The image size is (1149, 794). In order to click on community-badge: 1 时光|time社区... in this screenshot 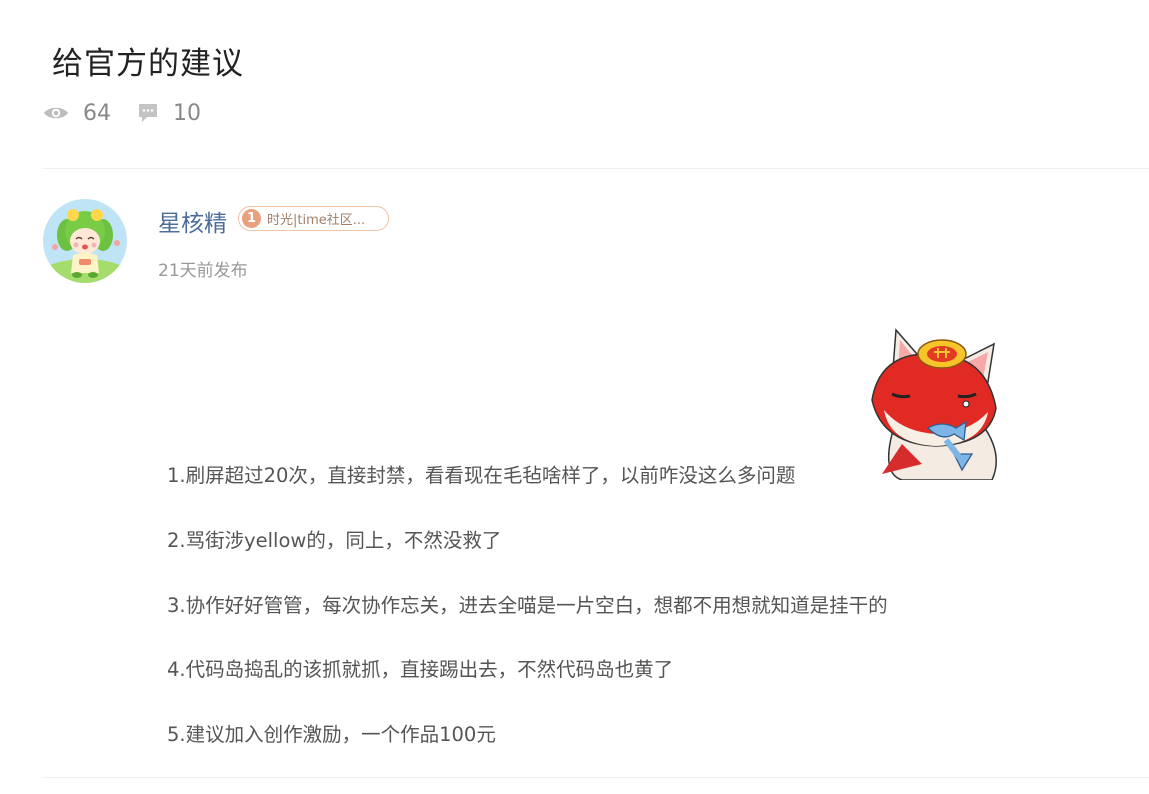, I will do `click(313, 218)`.